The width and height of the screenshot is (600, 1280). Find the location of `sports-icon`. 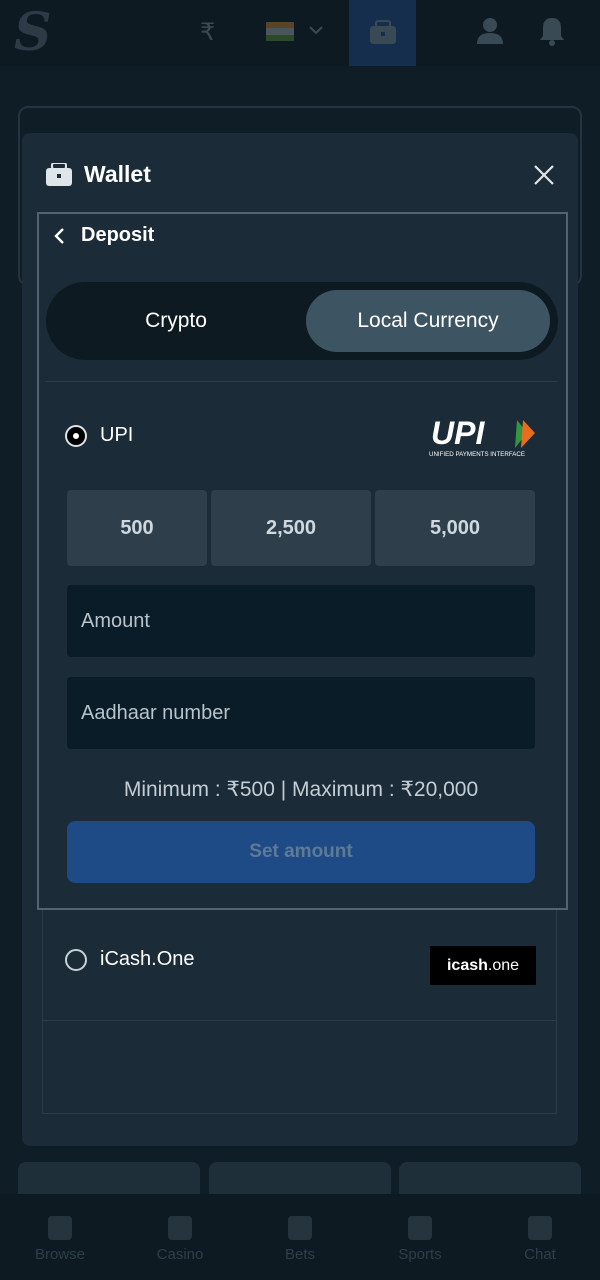

sports-icon is located at coordinates (420, 1228).